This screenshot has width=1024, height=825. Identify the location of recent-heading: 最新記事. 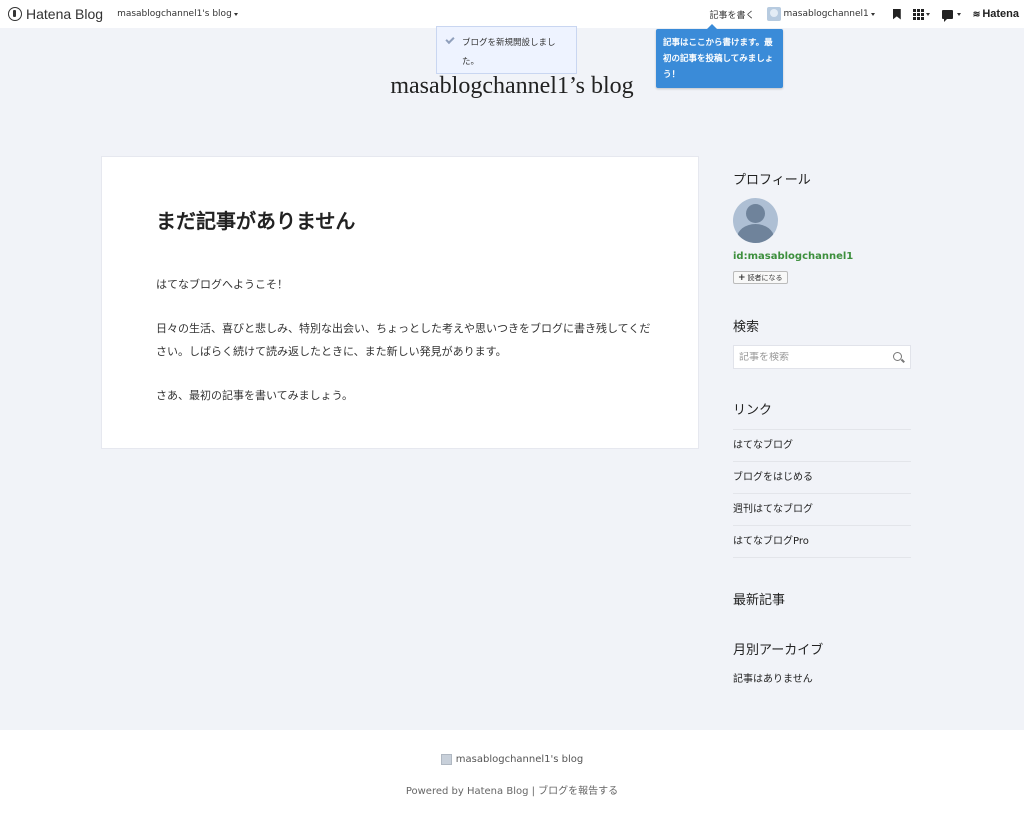
(759, 600).